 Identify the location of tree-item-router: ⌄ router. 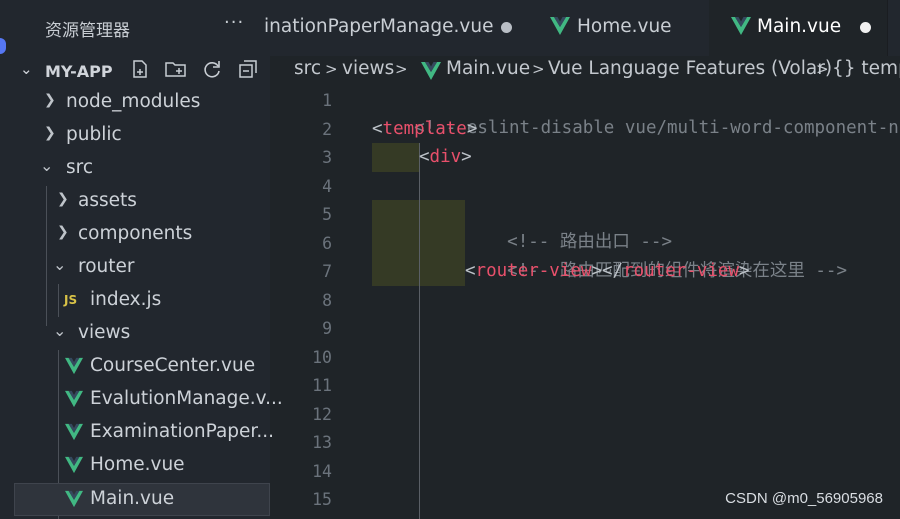
(135, 268).